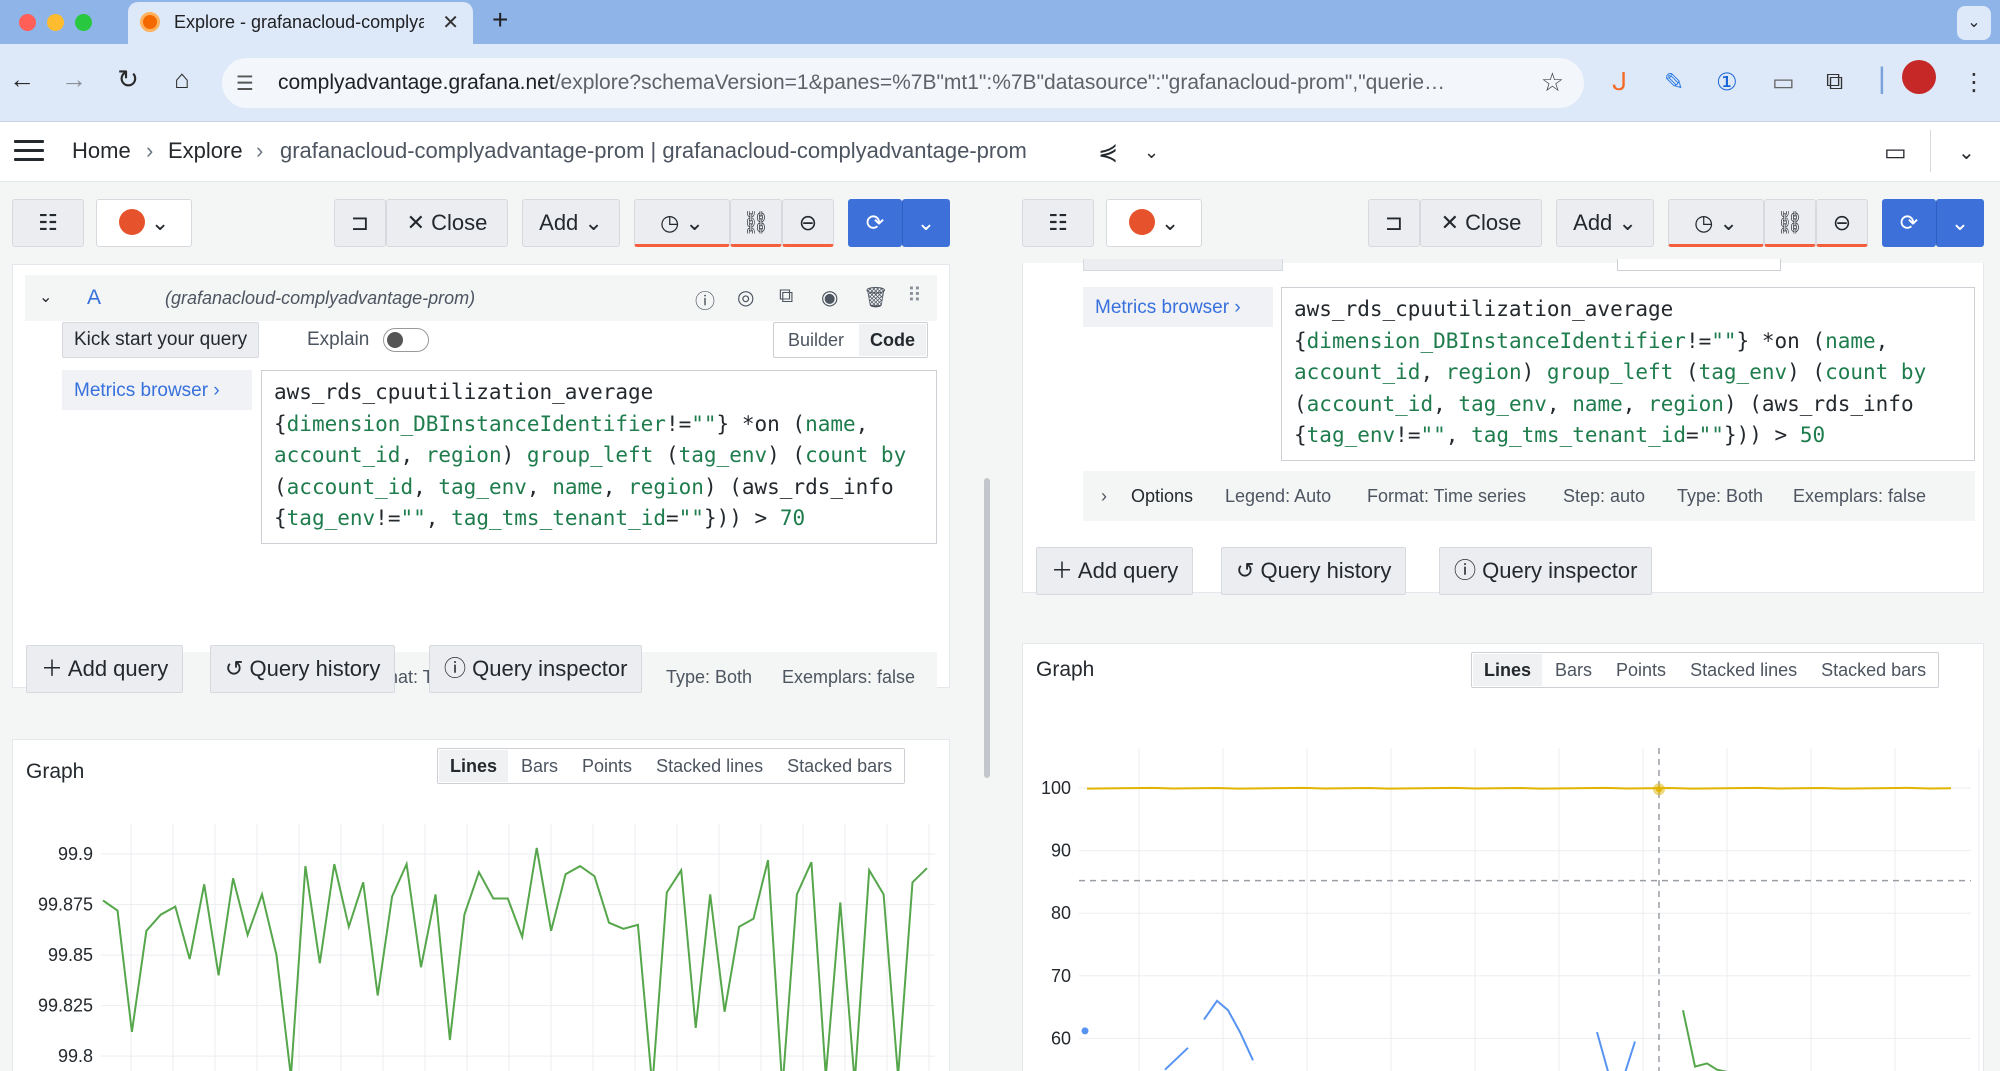 The height and width of the screenshot is (1071, 2000). I want to click on kick-start-button-clipped, so click(1183, 265).